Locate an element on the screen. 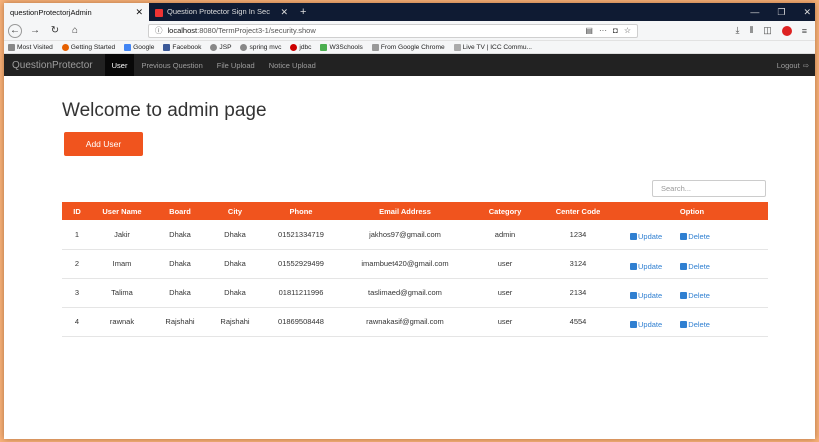 The width and height of the screenshot is (819, 442). cell-center-code: 1234 is located at coordinates (578, 234).